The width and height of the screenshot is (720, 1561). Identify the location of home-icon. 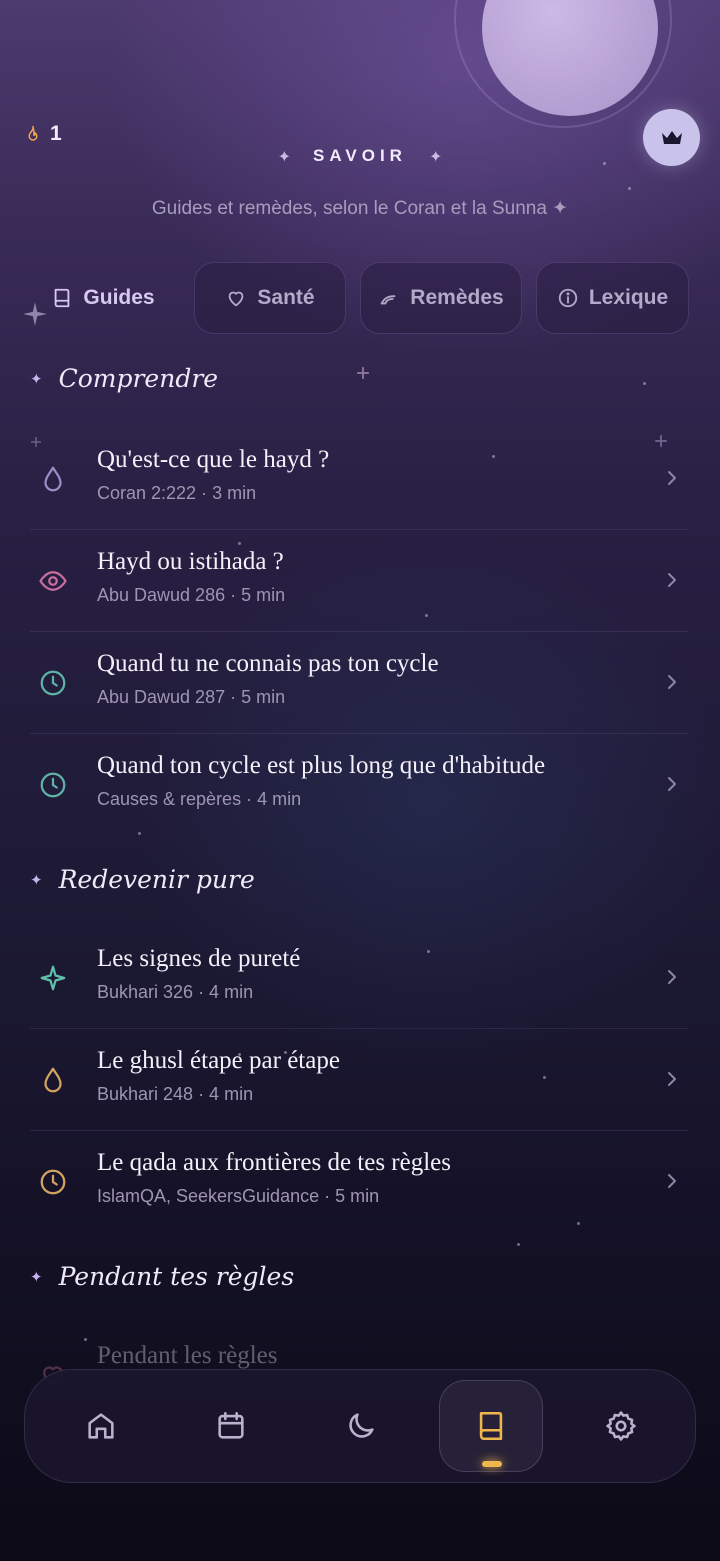
(101, 1426).